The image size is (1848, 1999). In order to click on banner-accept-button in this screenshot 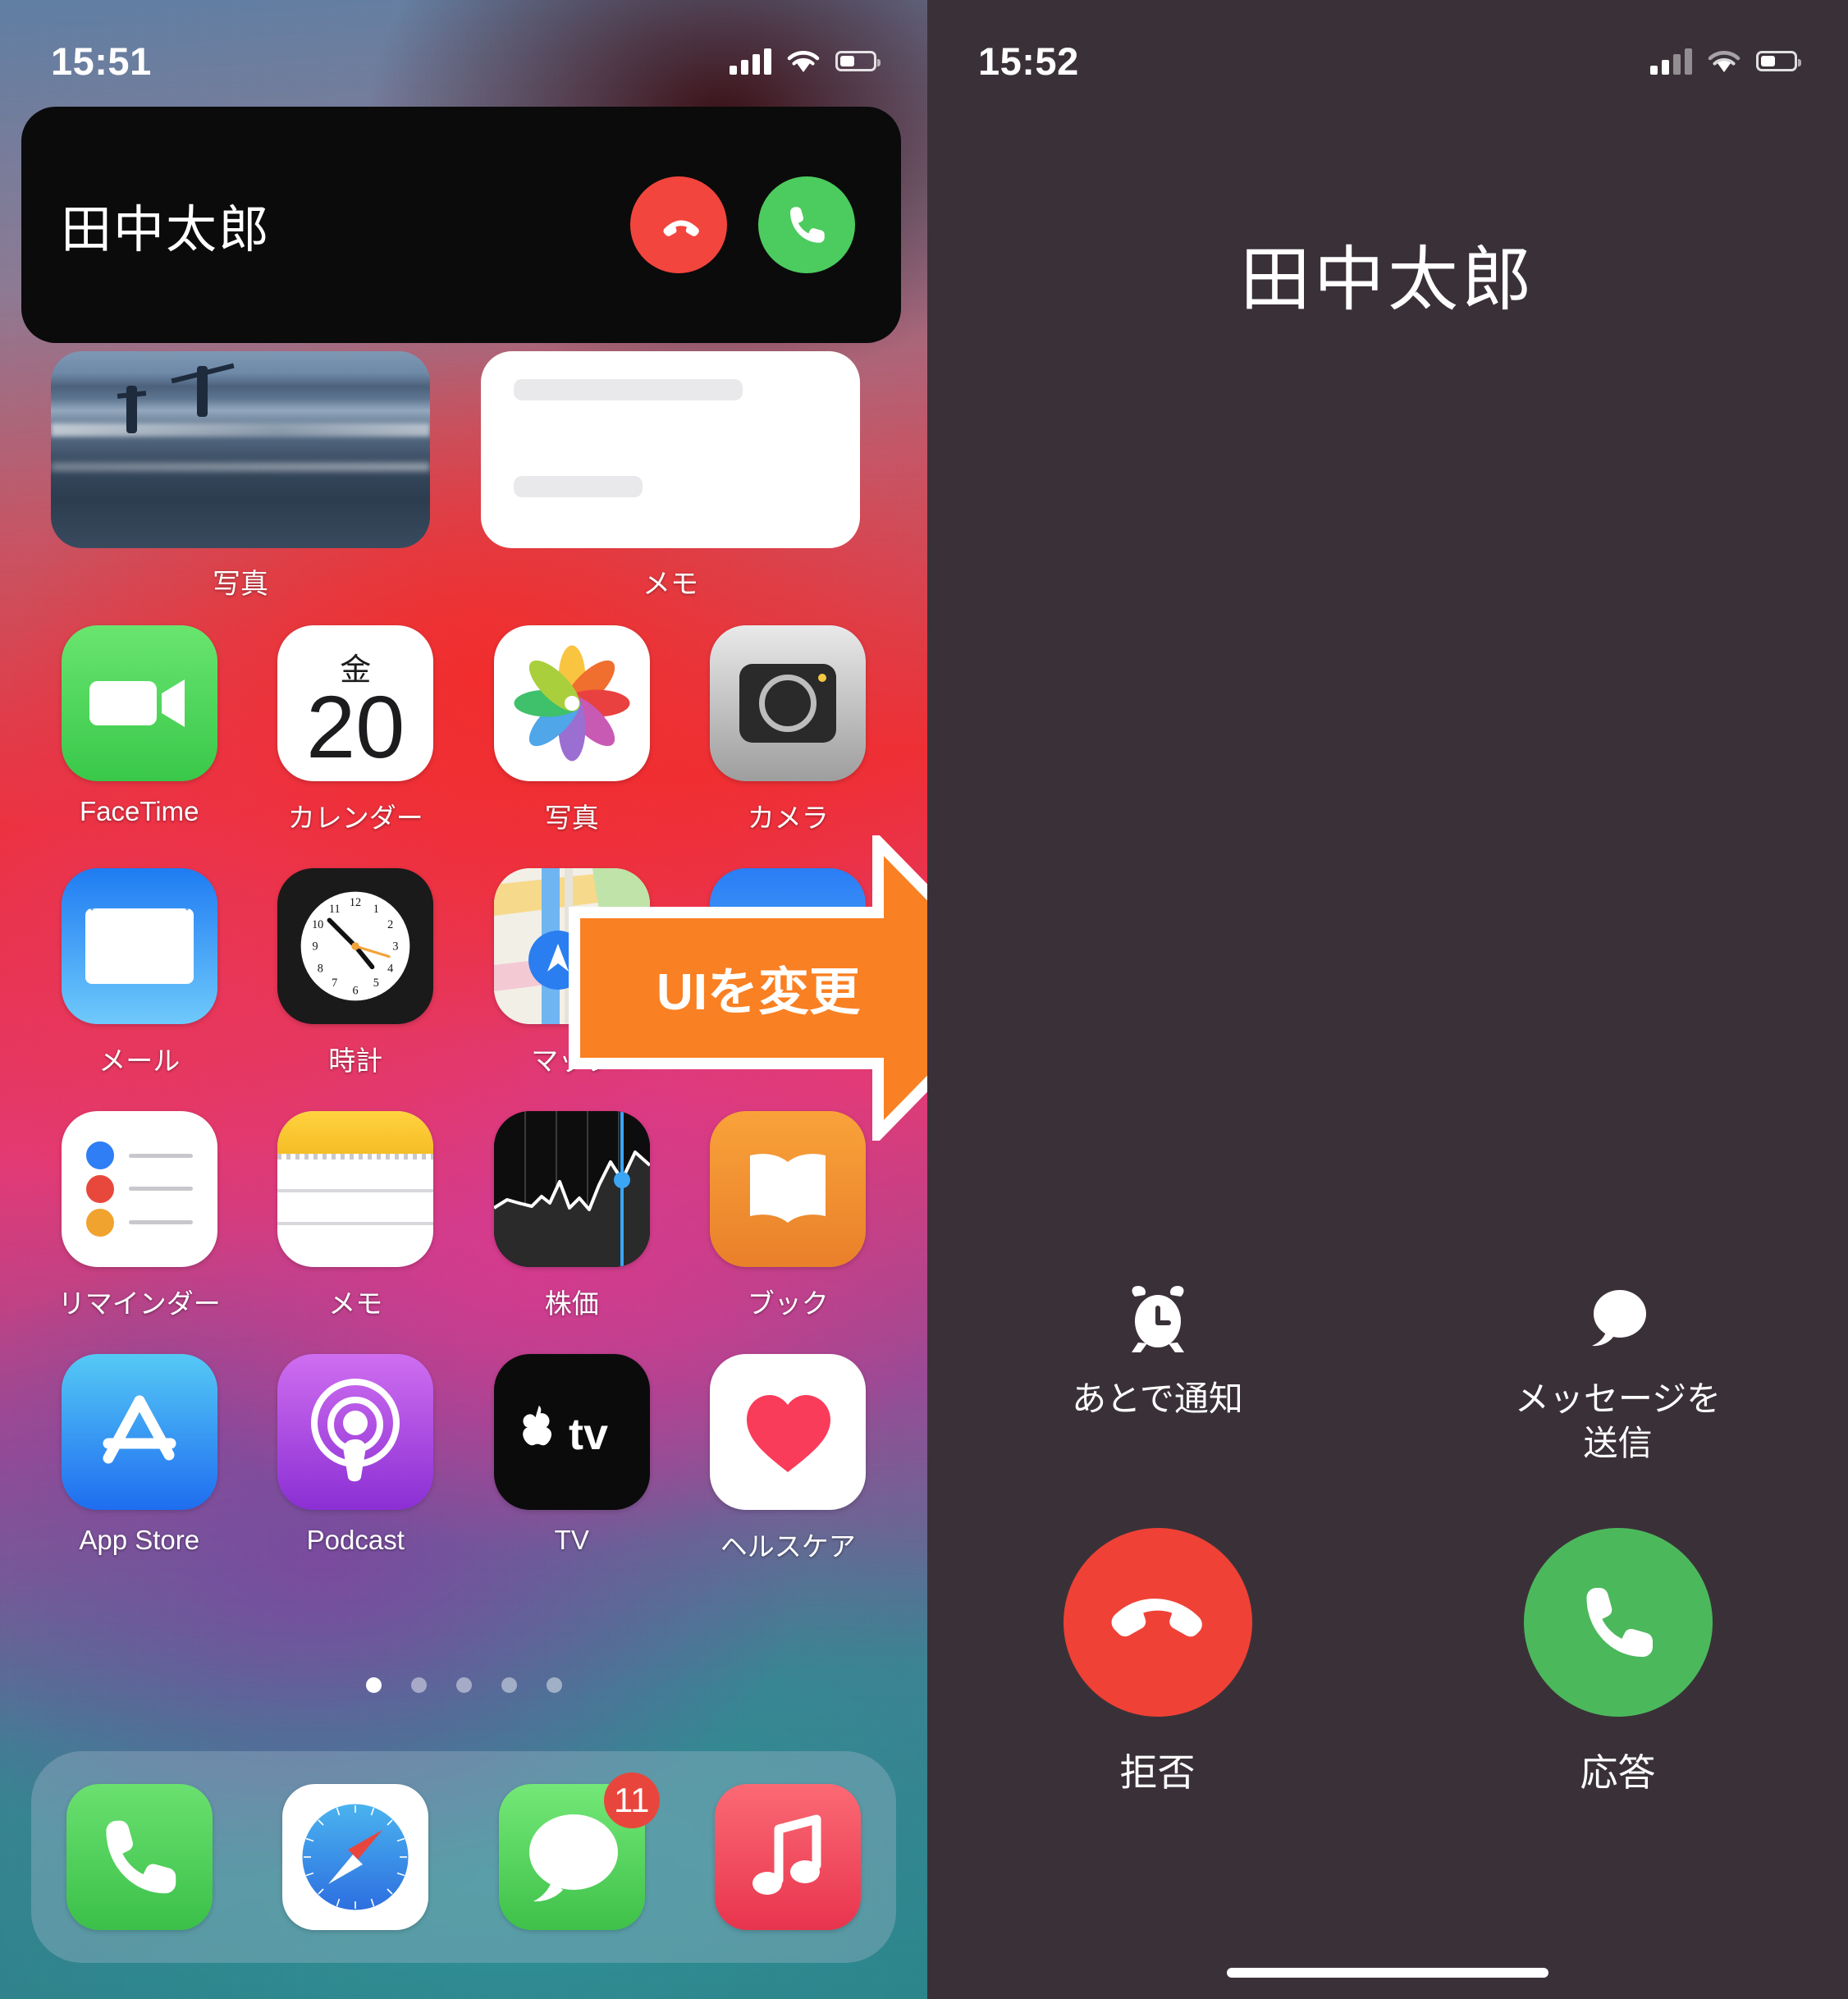, I will do `click(807, 224)`.